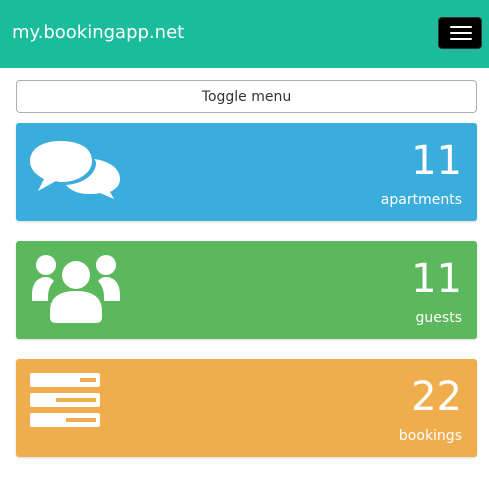  Describe the element at coordinates (66, 403) in the screenshot. I see `server-list-icon` at that location.